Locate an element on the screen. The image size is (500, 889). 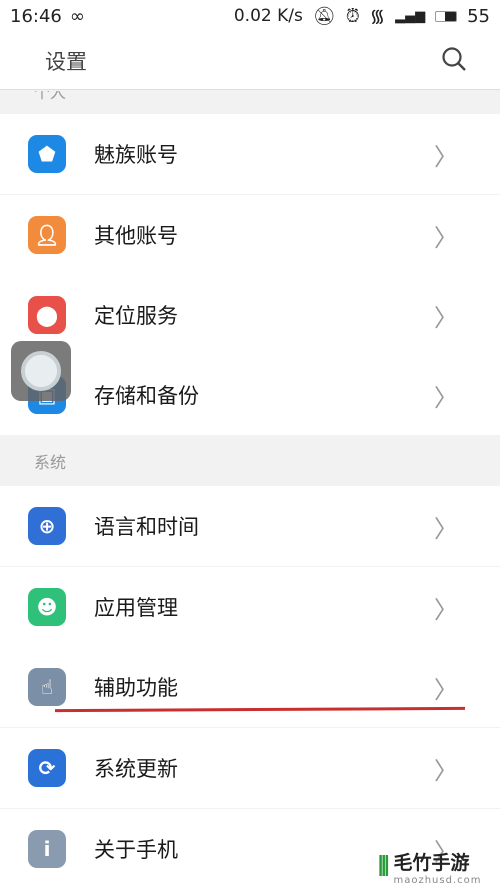
wifi-icon: ᯾ is located at coordinates (377, 16).